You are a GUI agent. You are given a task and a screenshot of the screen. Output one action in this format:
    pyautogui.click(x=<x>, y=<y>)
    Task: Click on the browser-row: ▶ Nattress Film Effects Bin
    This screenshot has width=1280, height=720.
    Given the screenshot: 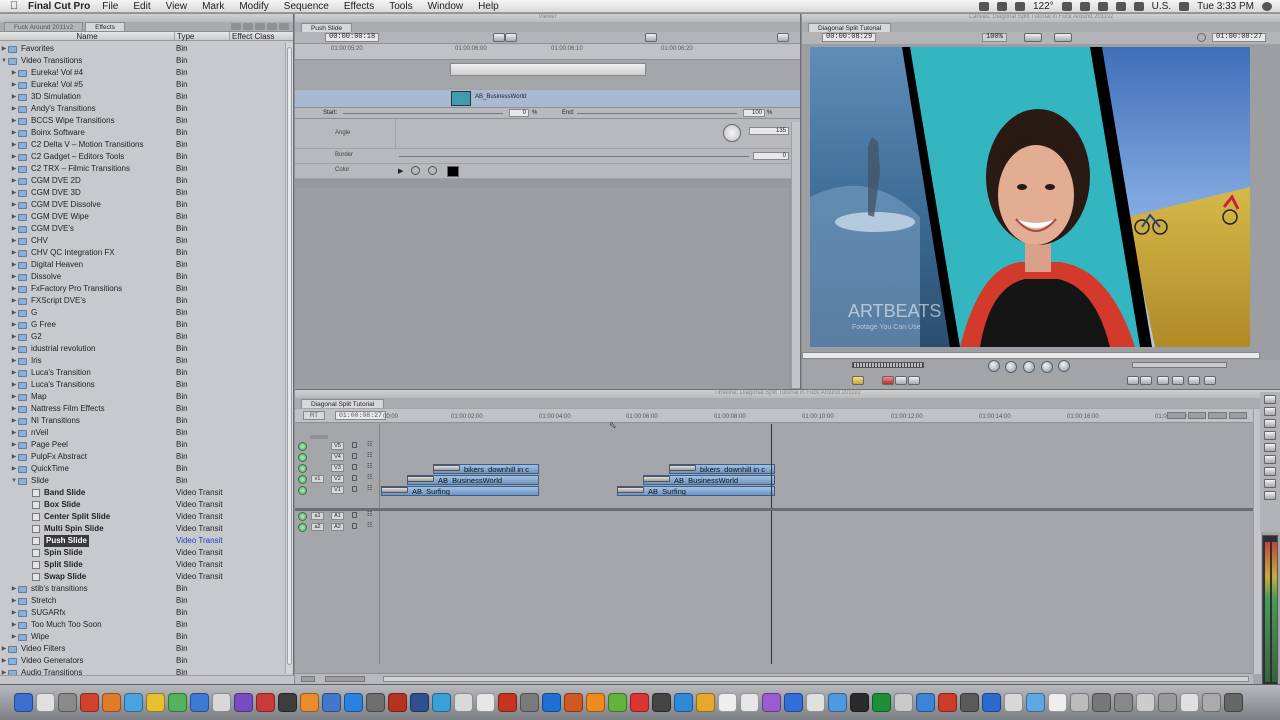 What is the action you would take?
    pyautogui.click(x=143, y=409)
    